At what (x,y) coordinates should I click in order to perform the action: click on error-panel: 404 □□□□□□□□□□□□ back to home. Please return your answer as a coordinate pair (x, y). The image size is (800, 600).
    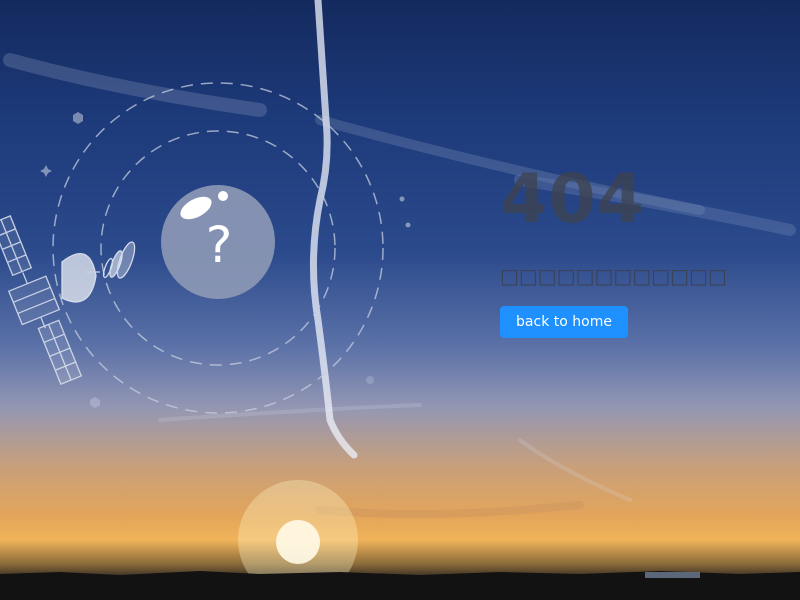
    Looking at the image, I should click on (640, 249).